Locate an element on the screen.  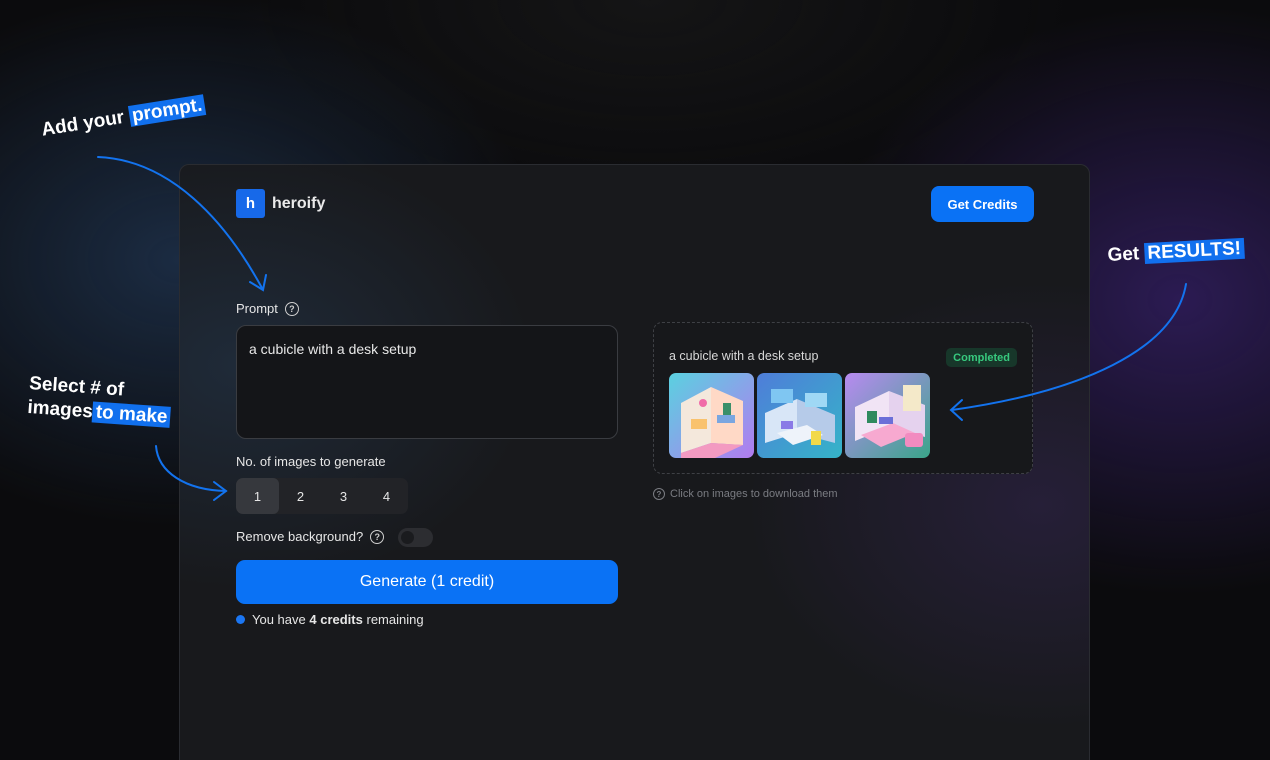
status-badge: Completed is located at coordinates (981, 357).